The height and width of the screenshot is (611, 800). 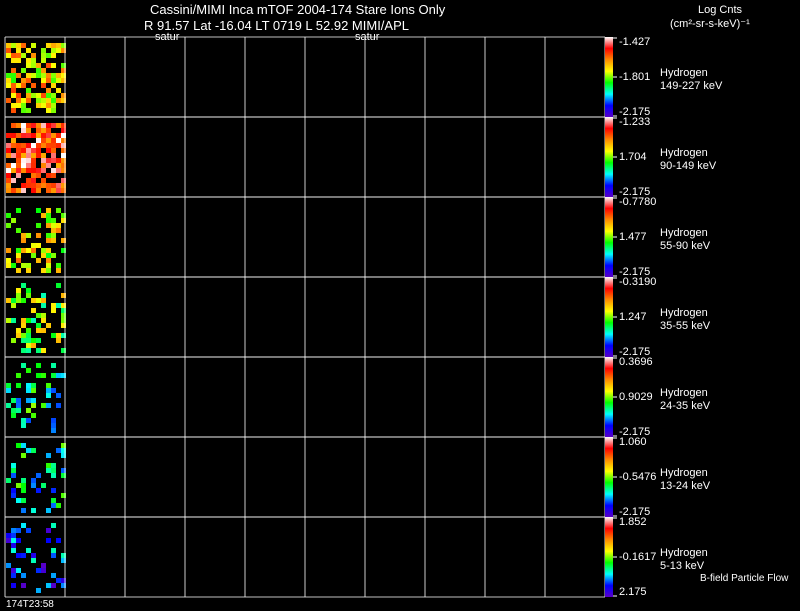 I want to click on colorbar-max-label: 1.060, so click(x=633, y=442).